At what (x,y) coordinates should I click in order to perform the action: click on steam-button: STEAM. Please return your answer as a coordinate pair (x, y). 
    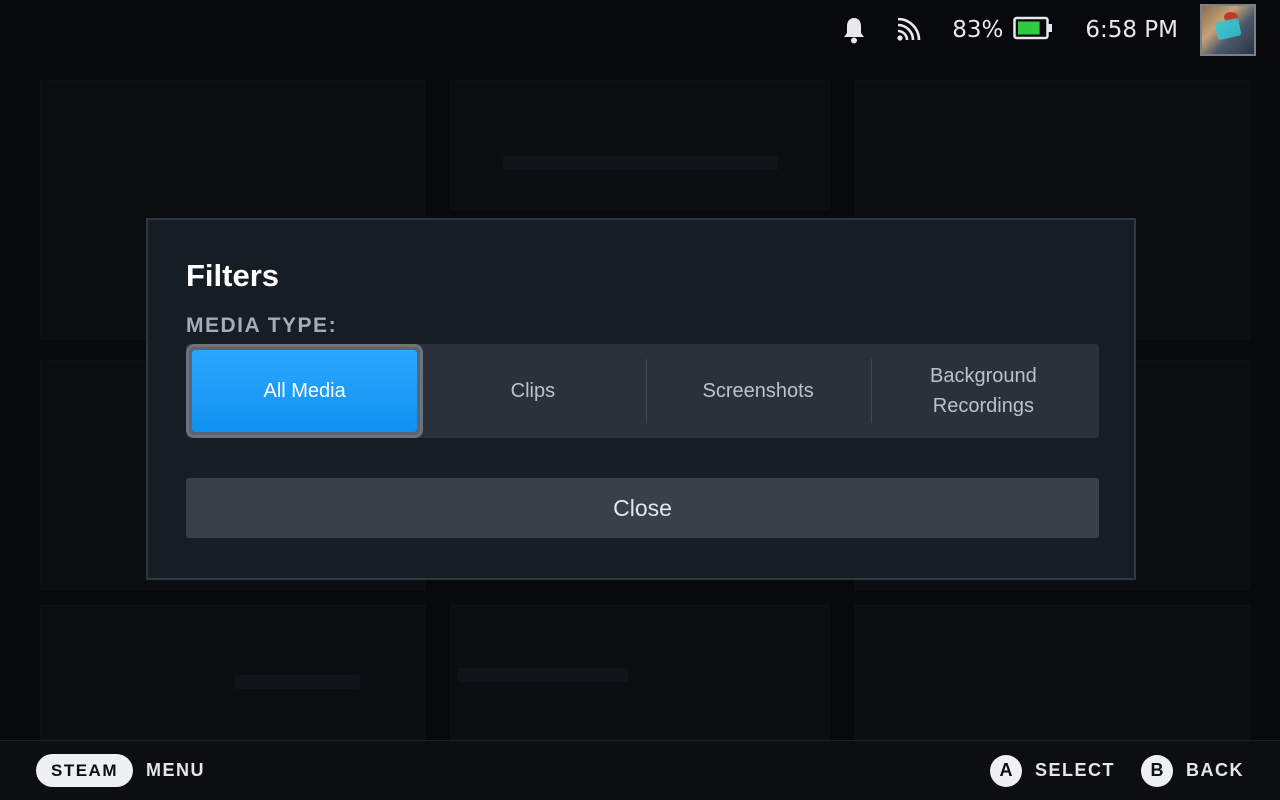
    Looking at the image, I should click on (84, 770).